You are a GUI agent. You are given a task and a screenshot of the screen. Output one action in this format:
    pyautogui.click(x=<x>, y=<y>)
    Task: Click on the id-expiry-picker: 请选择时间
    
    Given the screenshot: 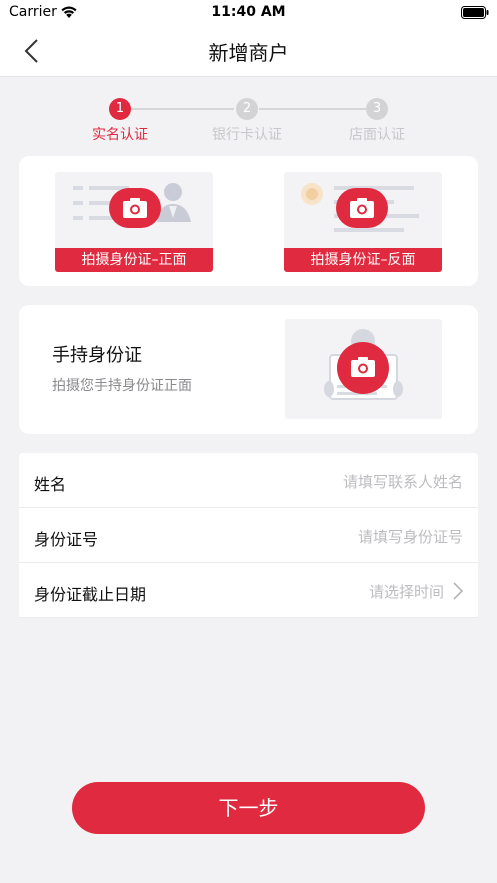 What is the action you would take?
    pyautogui.click(x=406, y=591)
    